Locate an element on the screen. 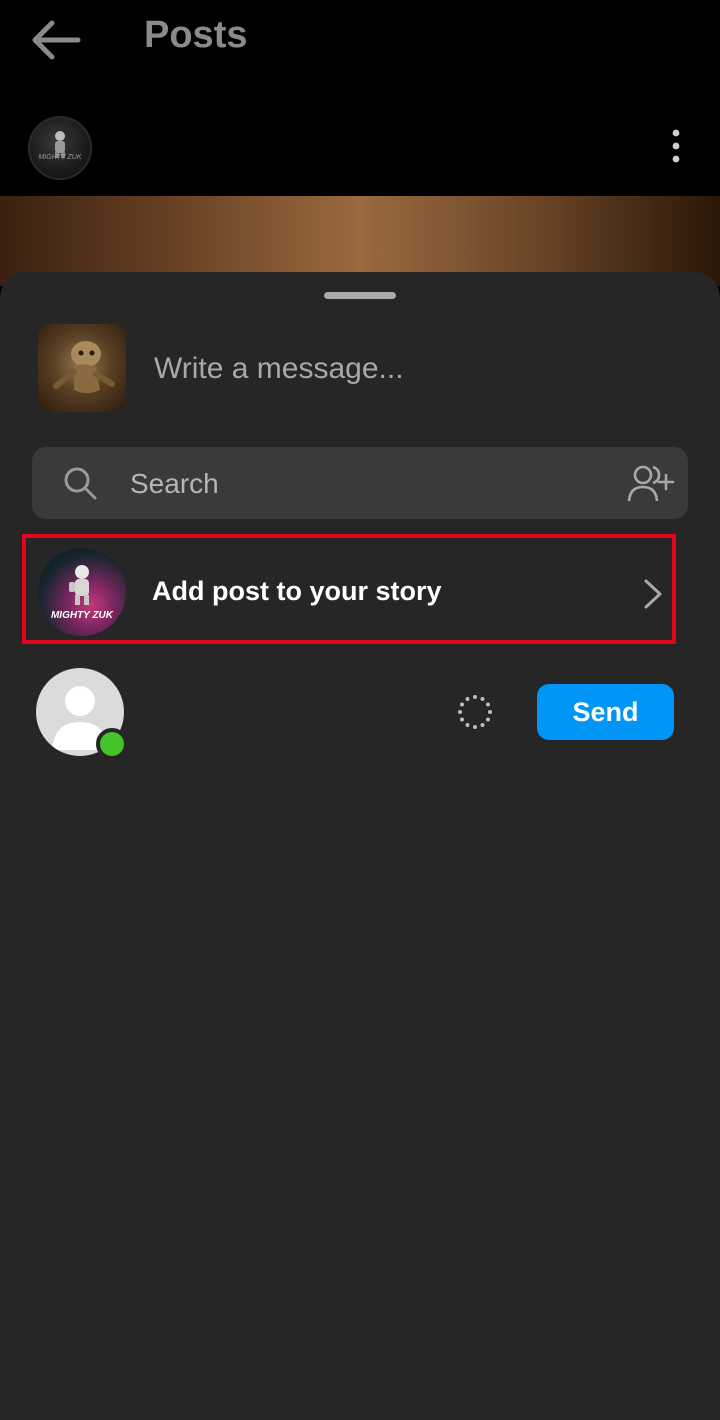 The width and height of the screenshot is (720, 1420). message-input is located at coordinates (414, 369).